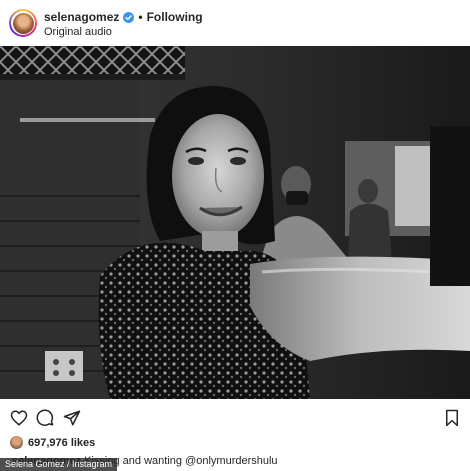 Image resolution: width=470 pixels, height=471 pixels. What do you see at coordinates (19, 418) in the screenshot?
I see `heart-icon` at bounding box center [19, 418].